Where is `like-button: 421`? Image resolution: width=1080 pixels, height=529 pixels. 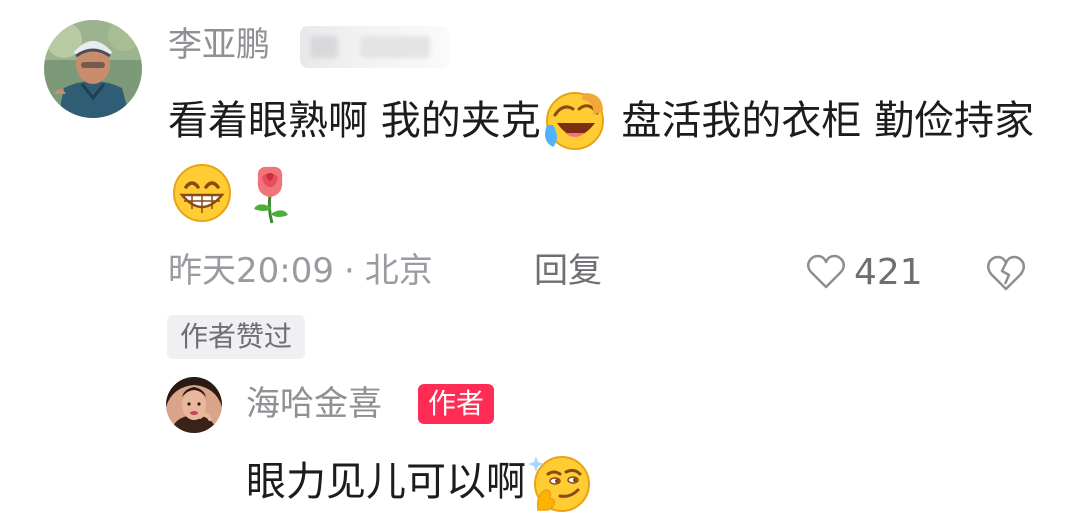
like-button: 421 is located at coordinates (864, 272).